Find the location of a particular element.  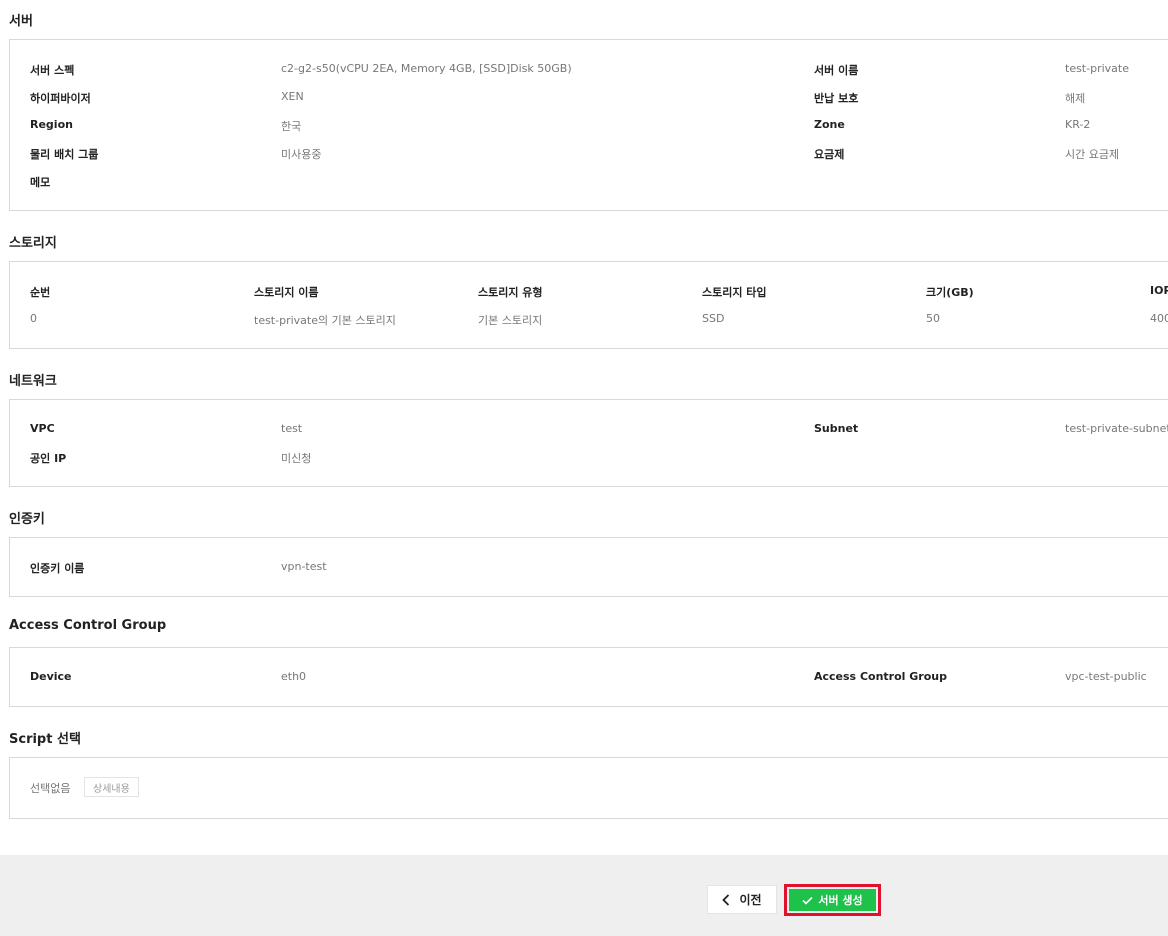

prev-button: 이전 is located at coordinates (742, 899).